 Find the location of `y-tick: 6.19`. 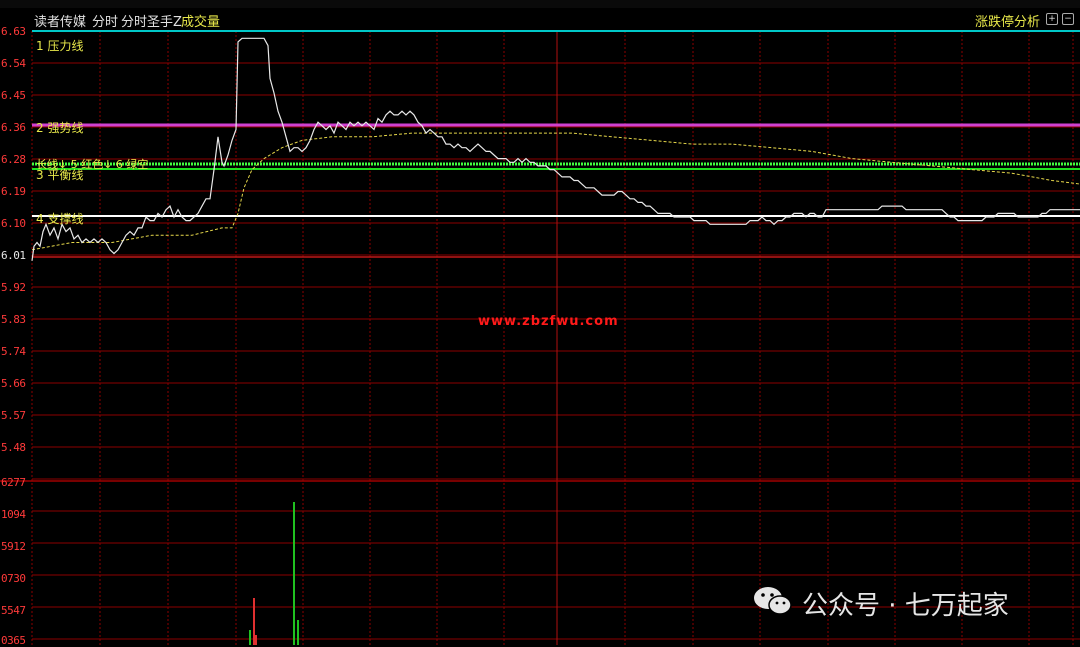

y-tick: 6.19 is located at coordinates (13, 191).